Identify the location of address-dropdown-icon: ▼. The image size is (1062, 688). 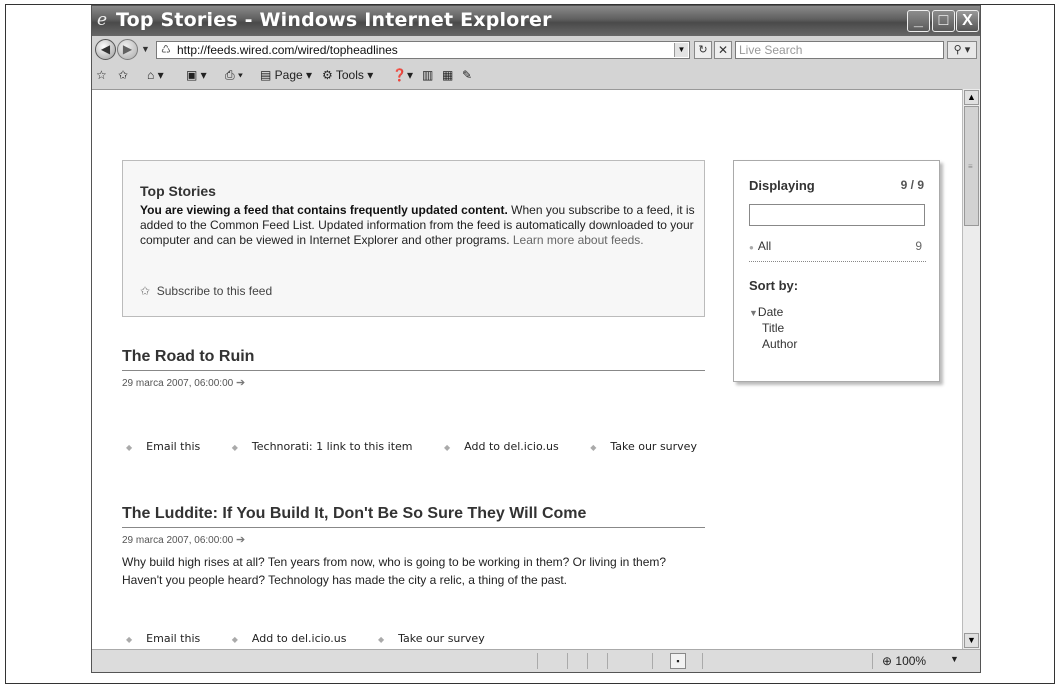
(681, 50).